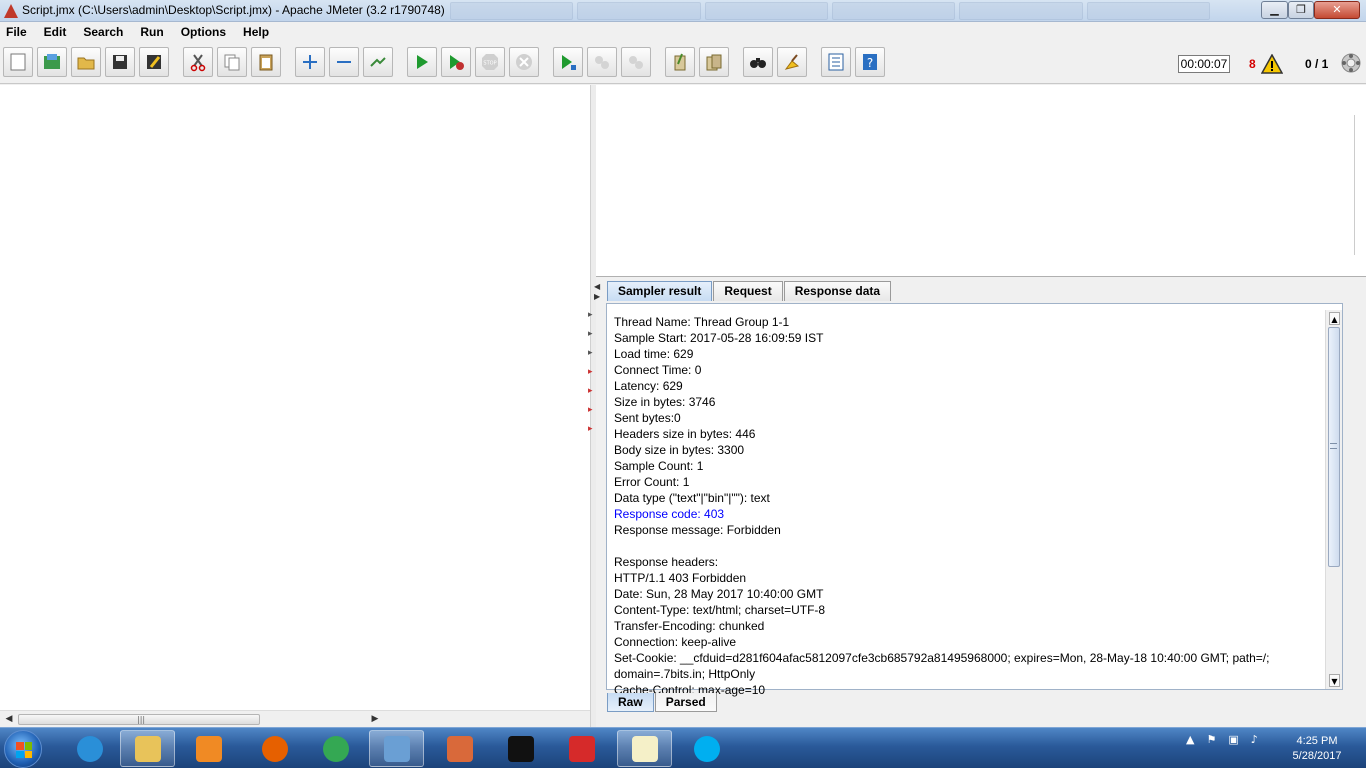 Image resolution: width=1366 pixels, height=768 pixels. I want to click on paste-button, so click(266, 62).